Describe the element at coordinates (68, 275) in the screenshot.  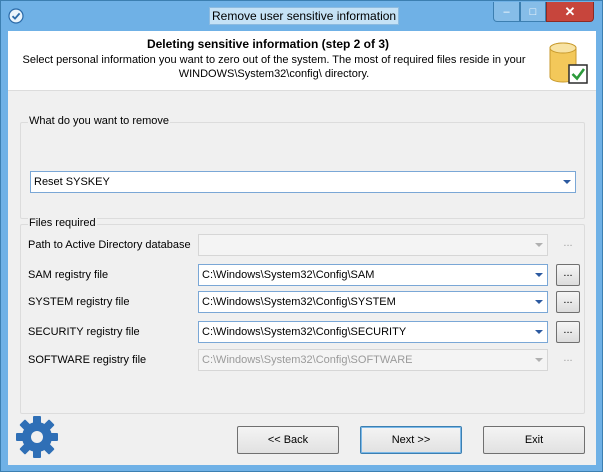
I see `sam-file-label: SAM registry file` at that location.